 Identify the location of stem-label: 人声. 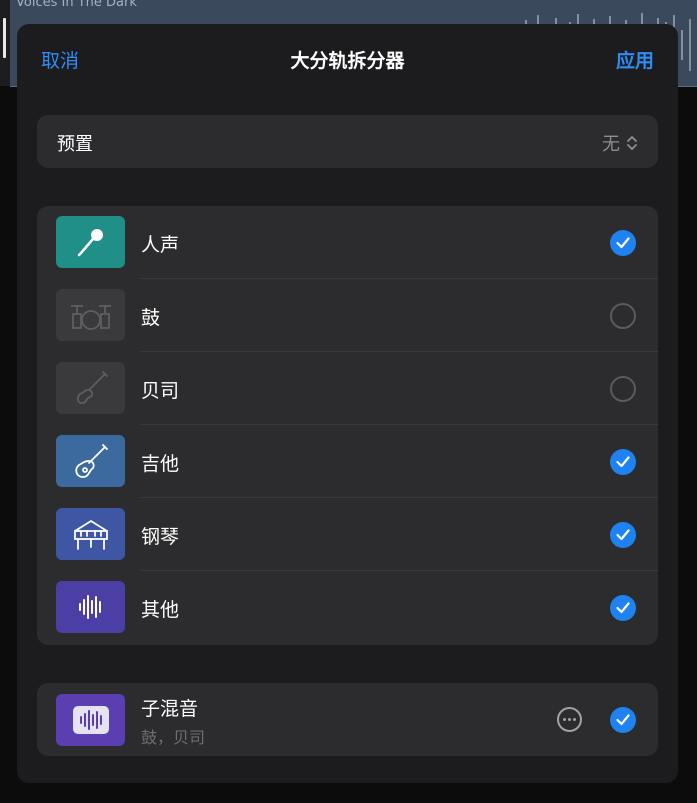
(160, 245).